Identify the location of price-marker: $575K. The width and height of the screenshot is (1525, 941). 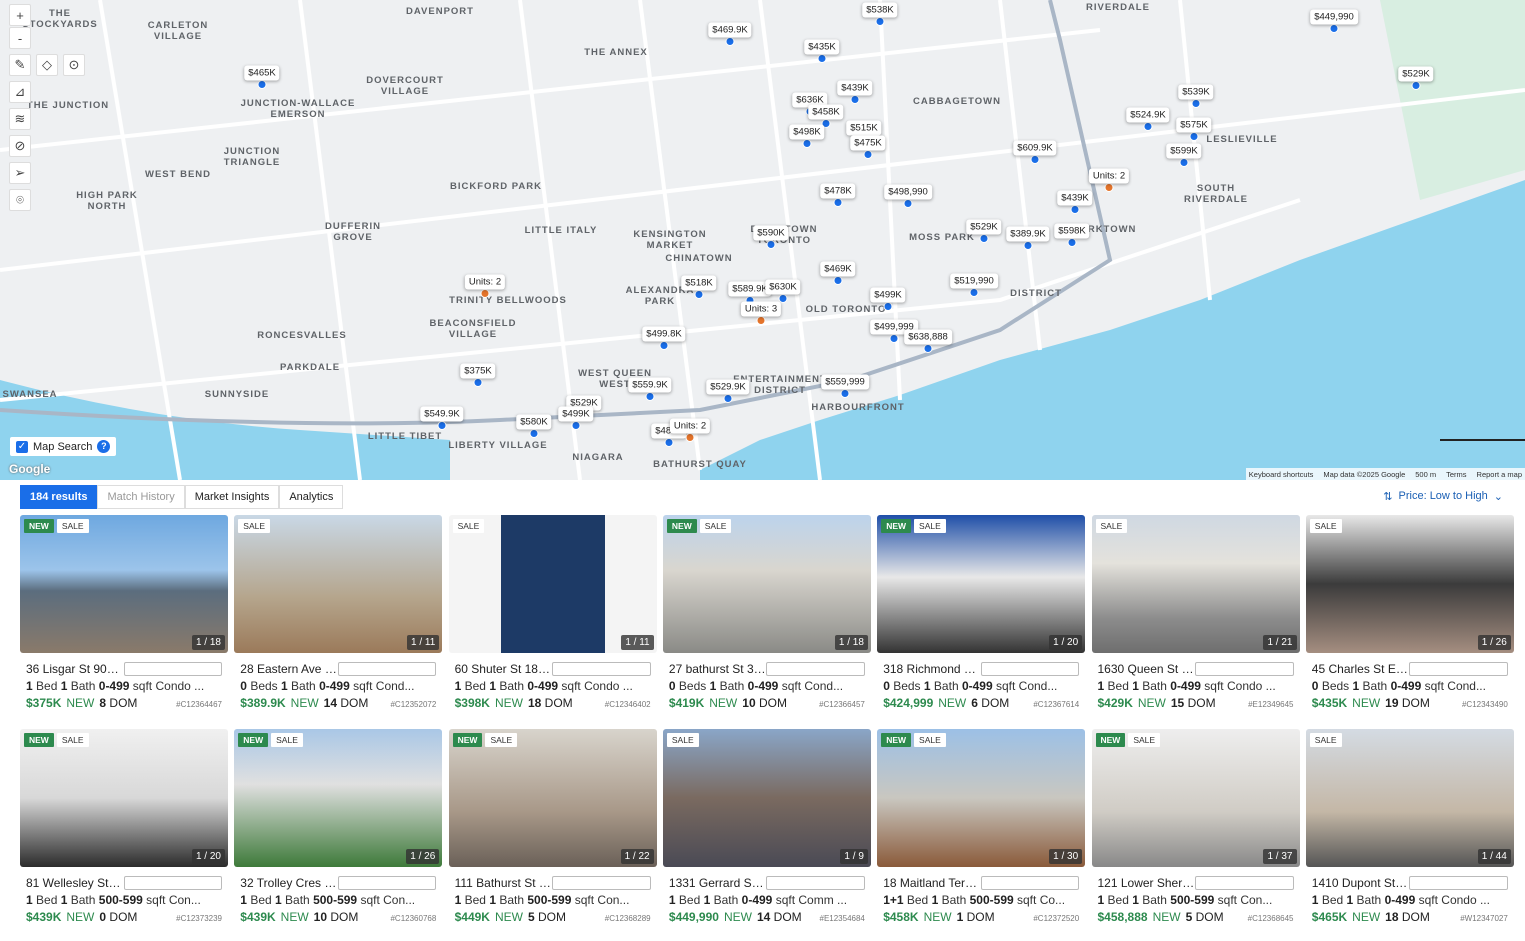
(1194, 125).